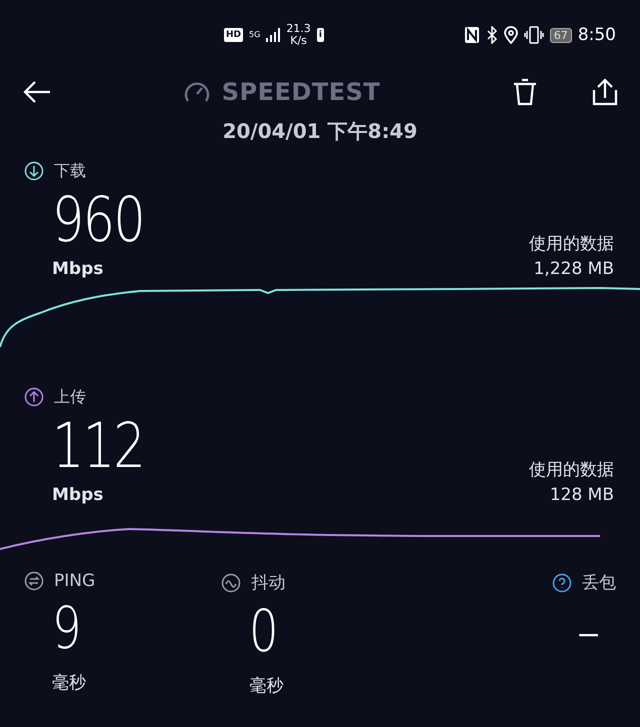 Image resolution: width=640 pixels, height=727 pixels. I want to click on notification-icon: i, so click(320, 35).